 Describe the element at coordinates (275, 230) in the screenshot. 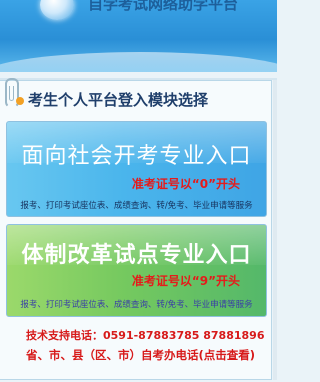

I see `panel-edge` at that location.